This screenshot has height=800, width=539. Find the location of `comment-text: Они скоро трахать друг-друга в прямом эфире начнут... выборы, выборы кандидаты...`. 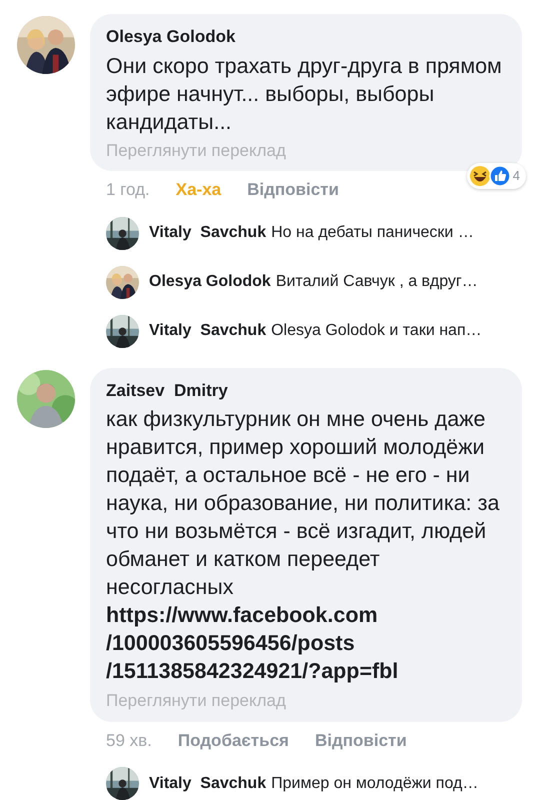

comment-text: Они скоро трахать друг-друга в прямом эфире начнут... выборы, выборы кандидаты... is located at coordinates (304, 94).